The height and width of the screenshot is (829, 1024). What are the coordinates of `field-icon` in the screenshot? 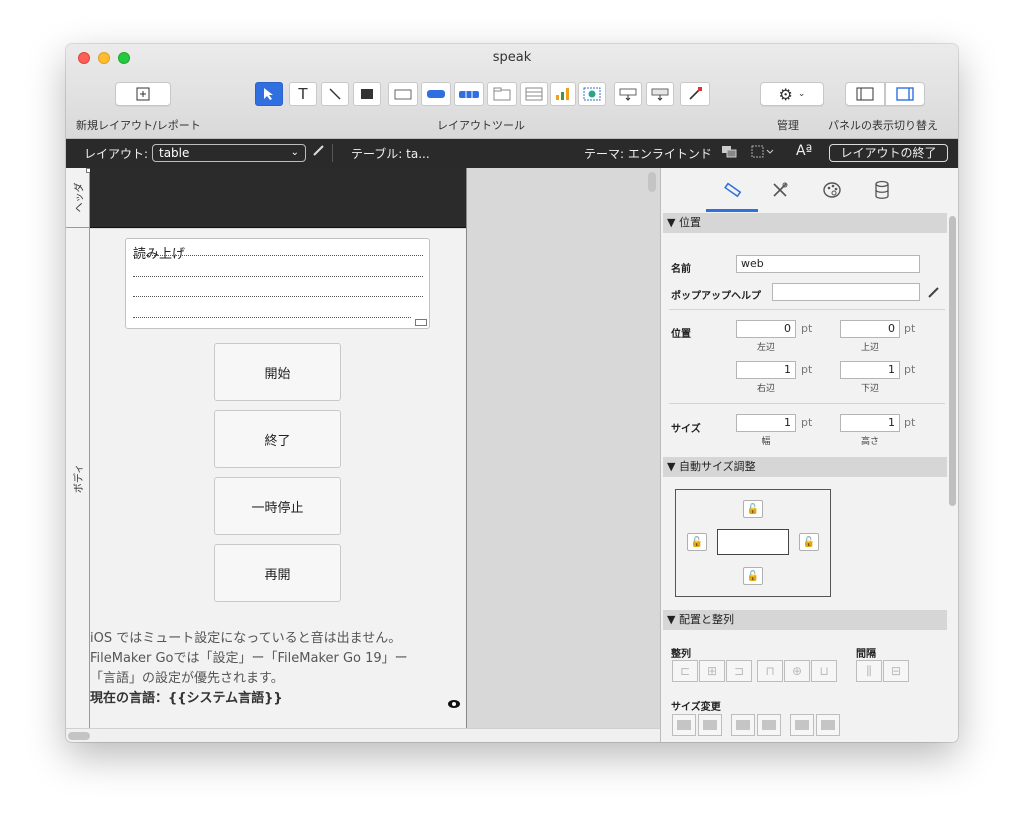 It's located at (403, 94).